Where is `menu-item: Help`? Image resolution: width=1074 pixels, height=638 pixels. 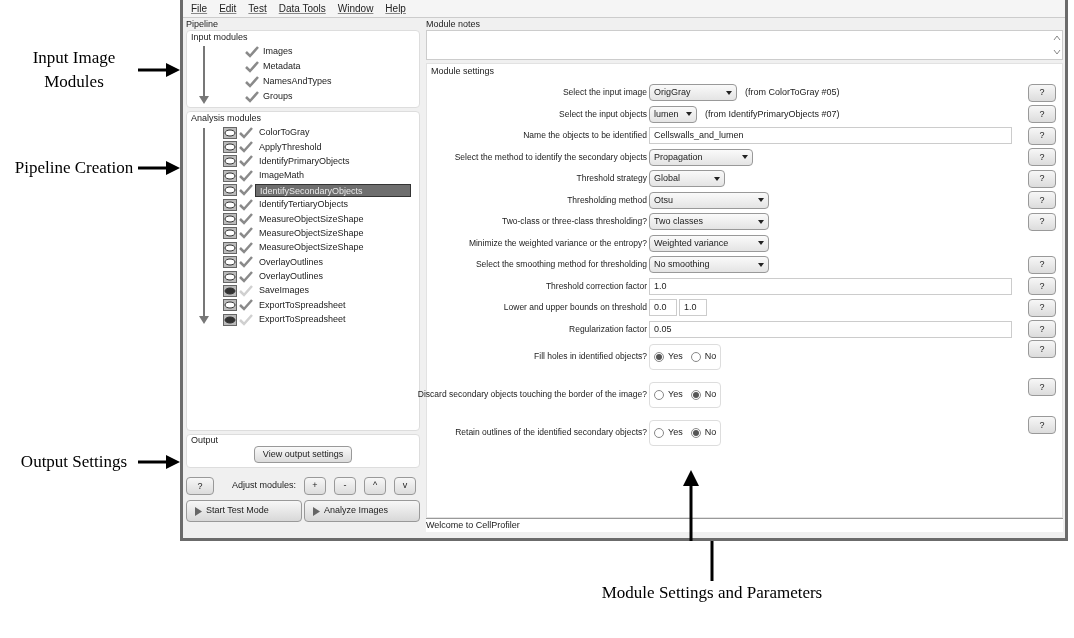
menu-item: Help is located at coordinates (395, 8).